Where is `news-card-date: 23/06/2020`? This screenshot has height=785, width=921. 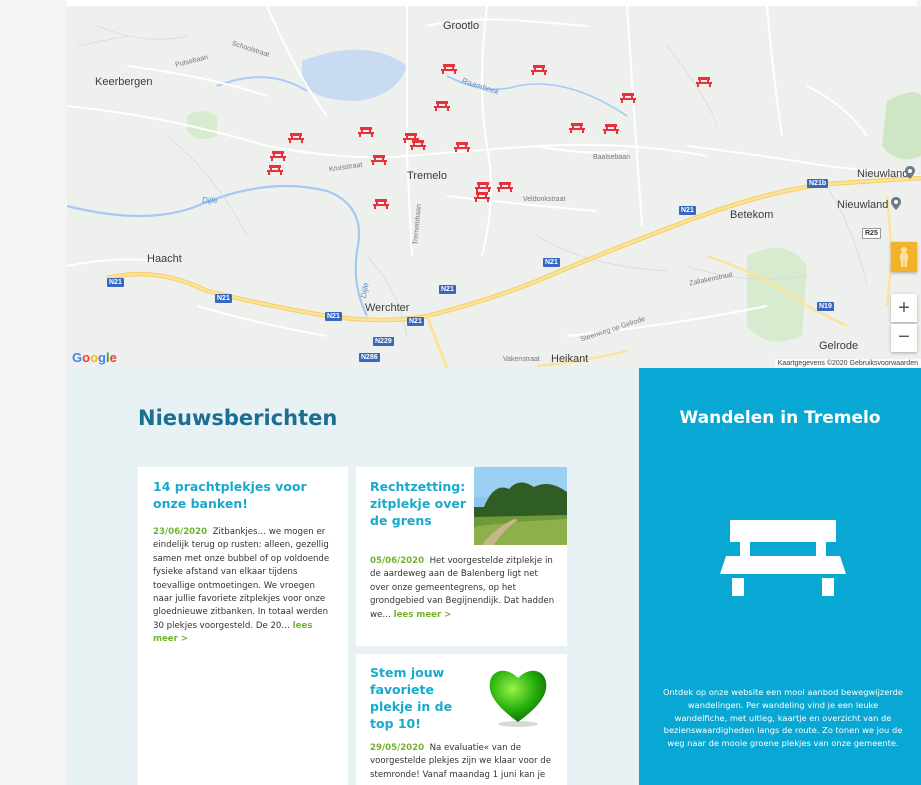
news-card-date: 23/06/2020 is located at coordinates (180, 532).